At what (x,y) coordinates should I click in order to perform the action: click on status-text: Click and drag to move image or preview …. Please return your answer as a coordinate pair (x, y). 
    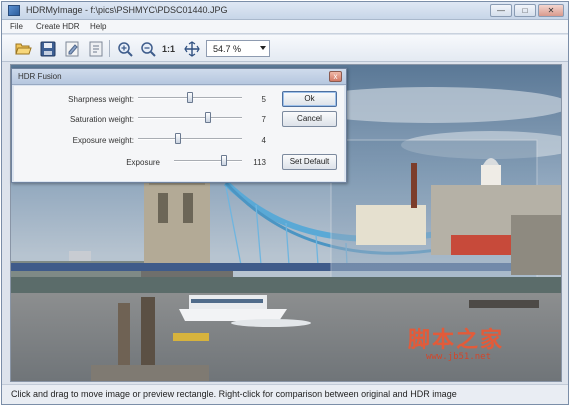
    Looking at the image, I should click on (234, 394).